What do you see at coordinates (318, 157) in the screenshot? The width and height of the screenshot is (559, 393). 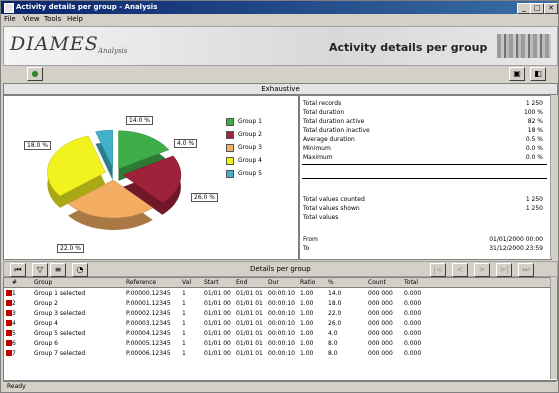 I see `info-label: Maximum` at bounding box center [318, 157].